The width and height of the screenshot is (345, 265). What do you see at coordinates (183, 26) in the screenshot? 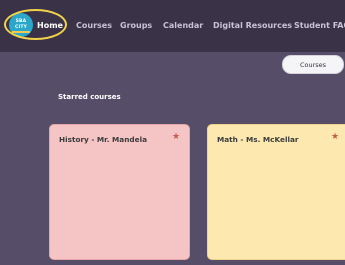
I see `nav-item-calendar: Calendar` at bounding box center [183, 26].